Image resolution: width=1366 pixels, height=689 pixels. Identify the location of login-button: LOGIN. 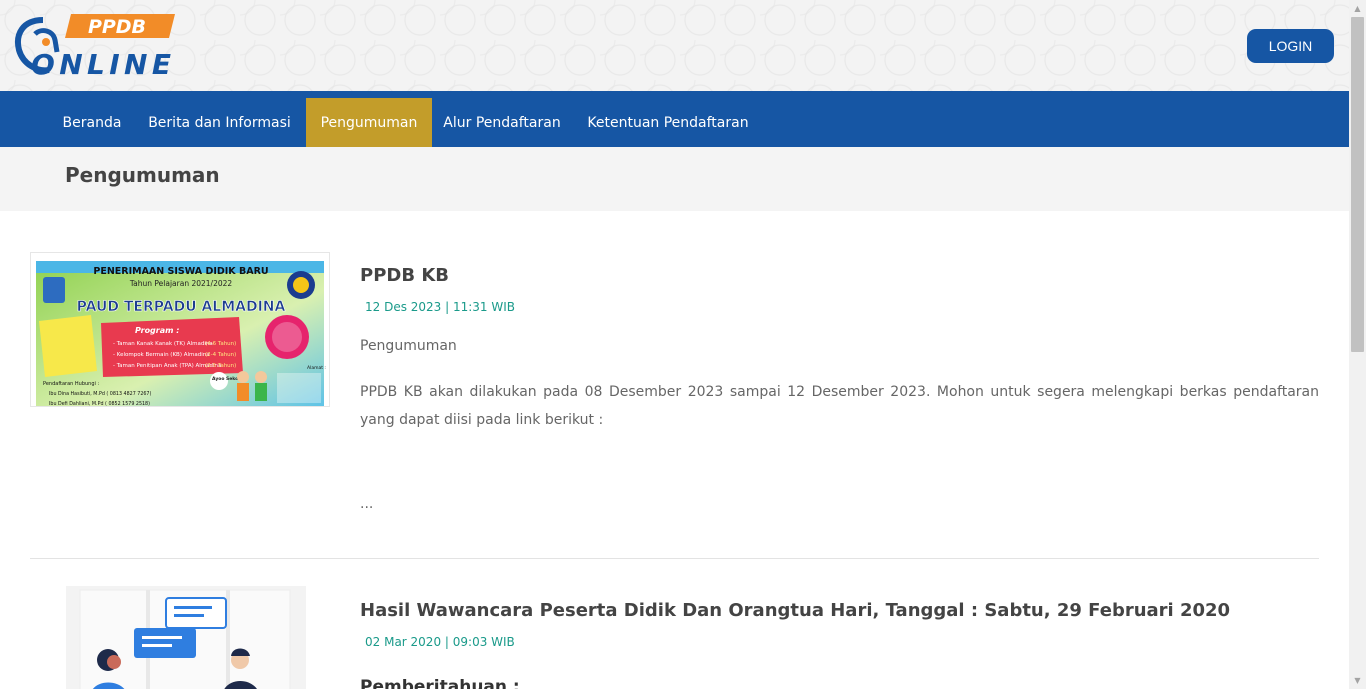
(1290, 46).